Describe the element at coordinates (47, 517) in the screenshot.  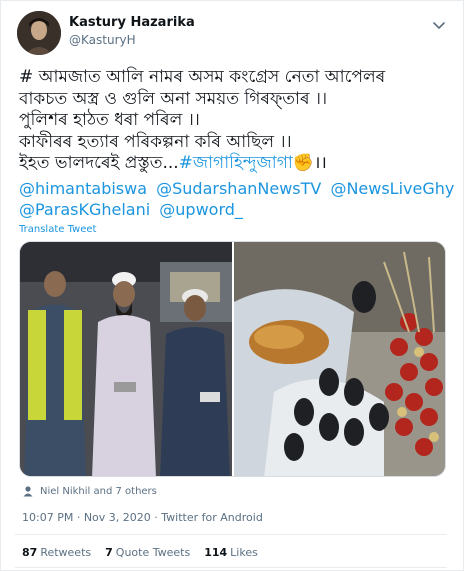
I see `tweet-time: 10:07 PM` at that location.